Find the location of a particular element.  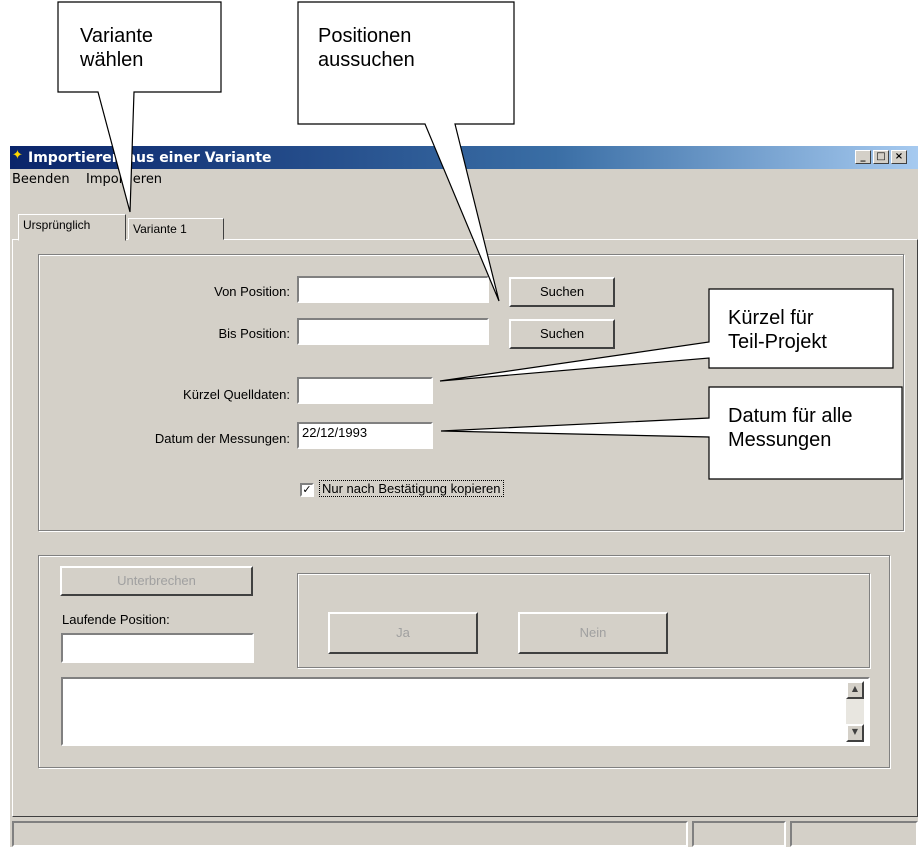

callout-kuerzel-line2: Teil-Projekt is located at coordinates (777, 342).